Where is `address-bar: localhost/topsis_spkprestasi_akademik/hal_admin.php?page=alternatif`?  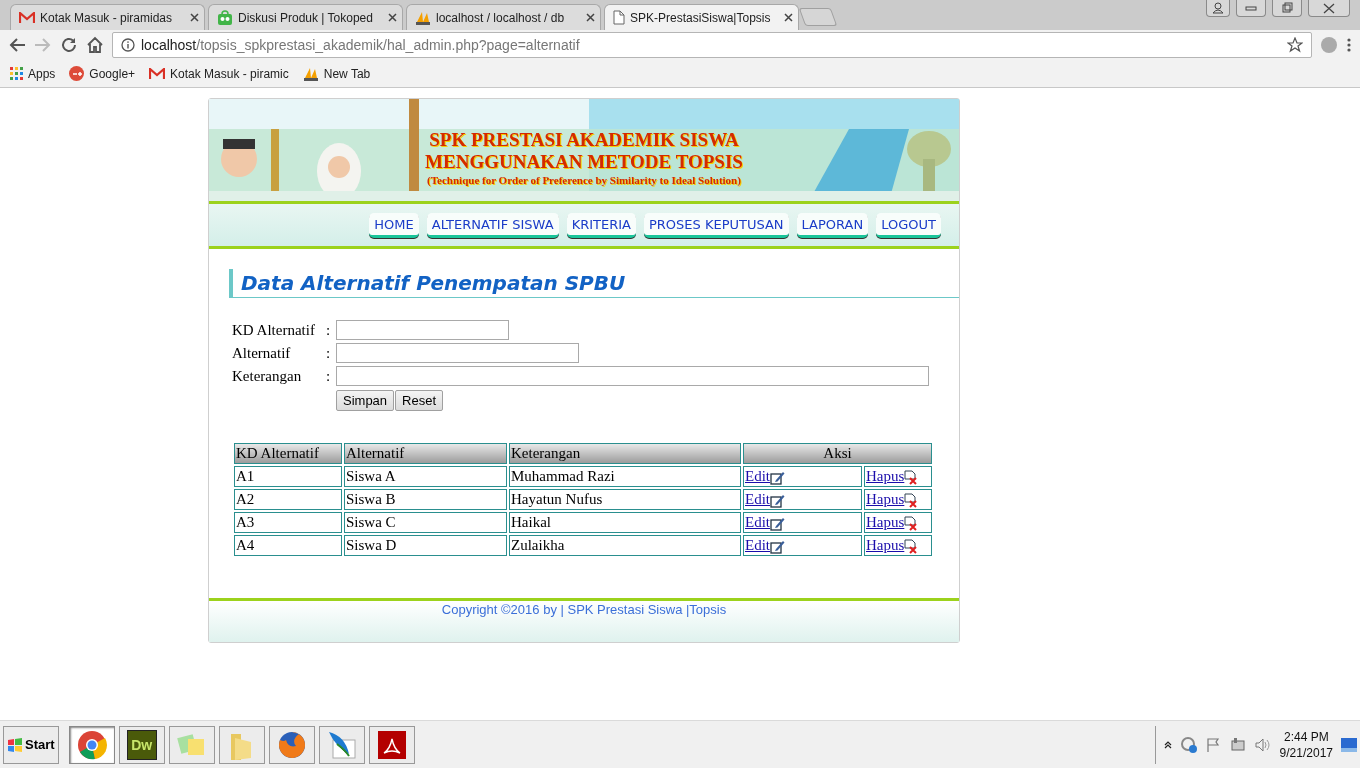 address-bar: localhost/topsis_spkprestasi_akademik/hal_admin.php?page=alternatif is located at coordinates (712, 45).